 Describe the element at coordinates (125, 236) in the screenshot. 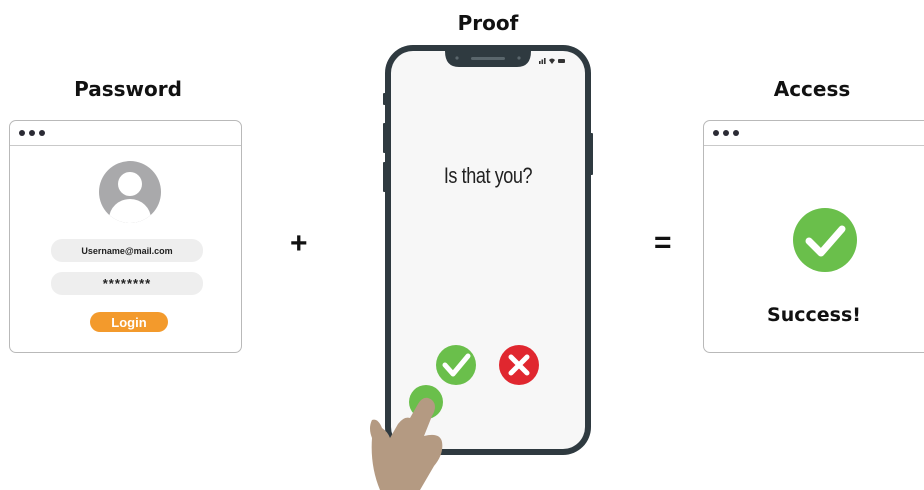

I see `login-window: Username@mail.com ******** Login` at that location.